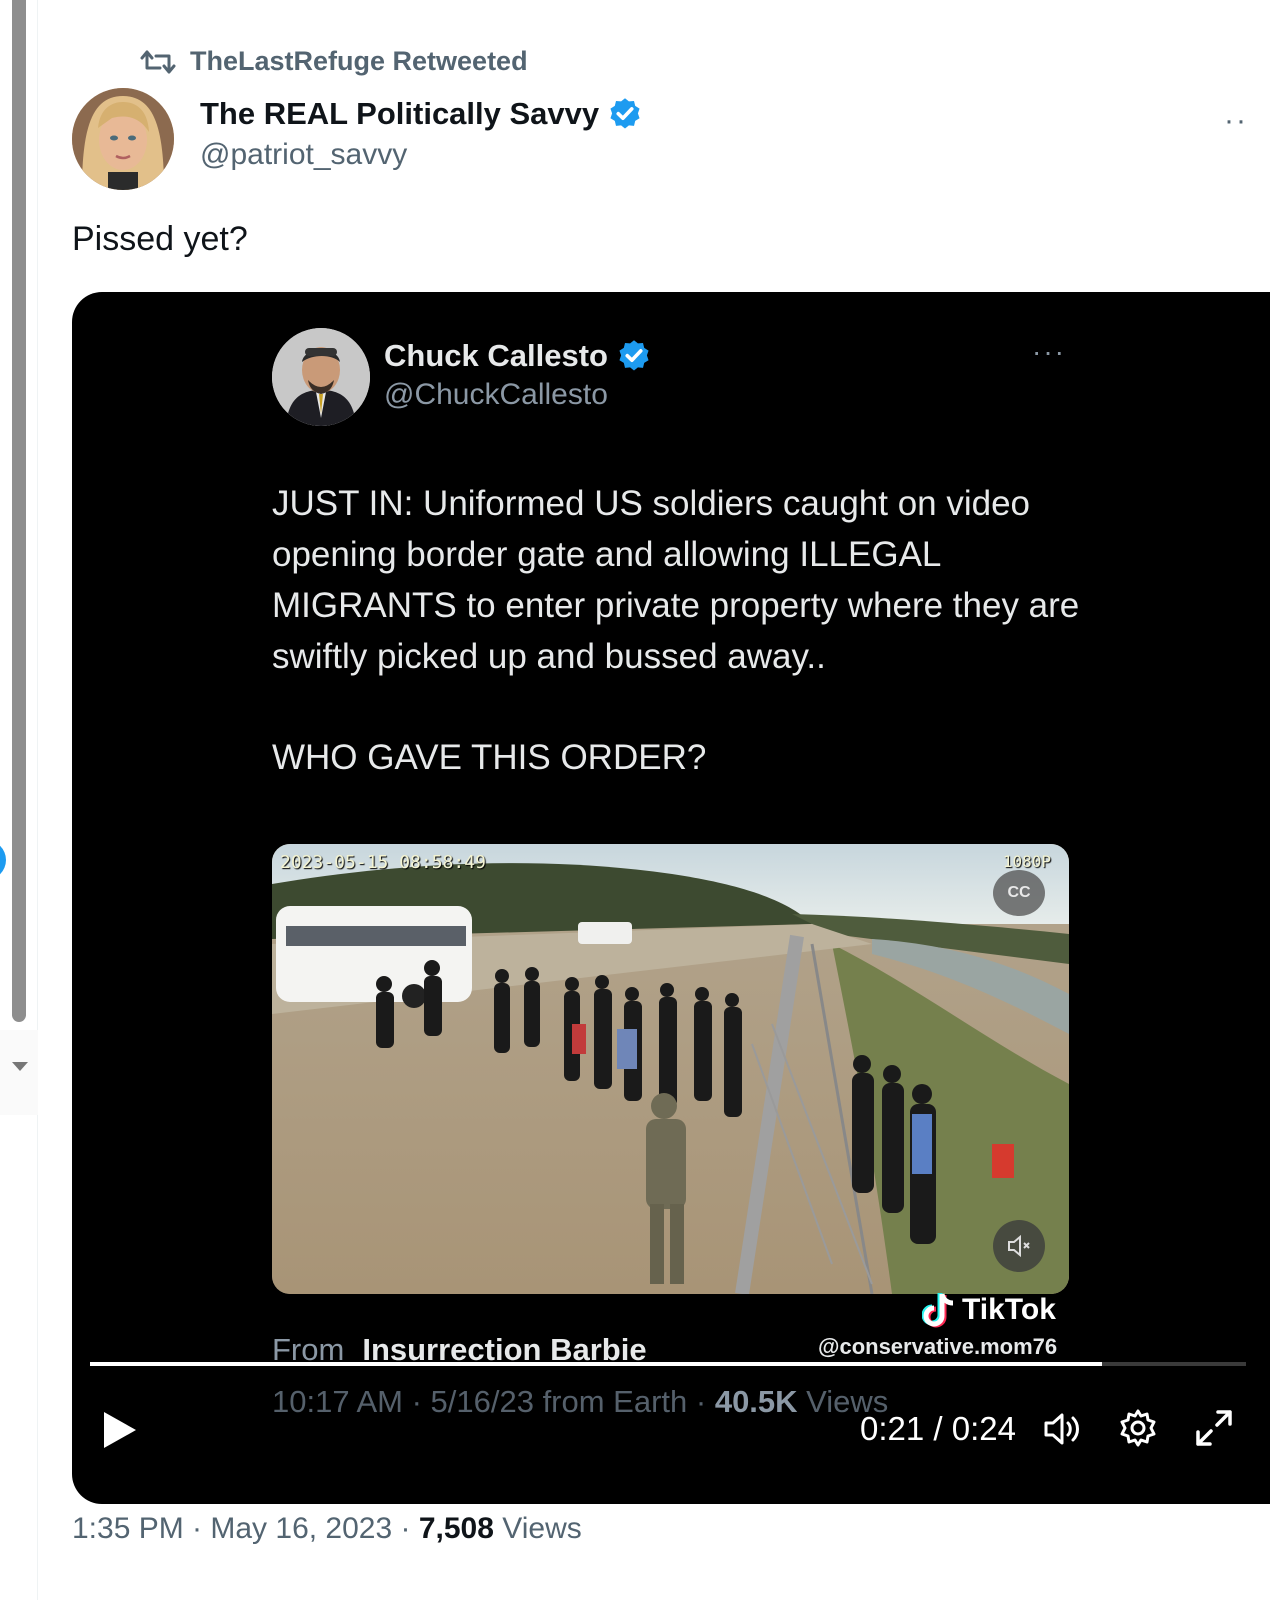 The image size is (1270, 1600). What do you see at coordinates (20, 1066) in the screenshot?
I see `scroll-down-arrow-icon` at bounding box center [20, 1066].